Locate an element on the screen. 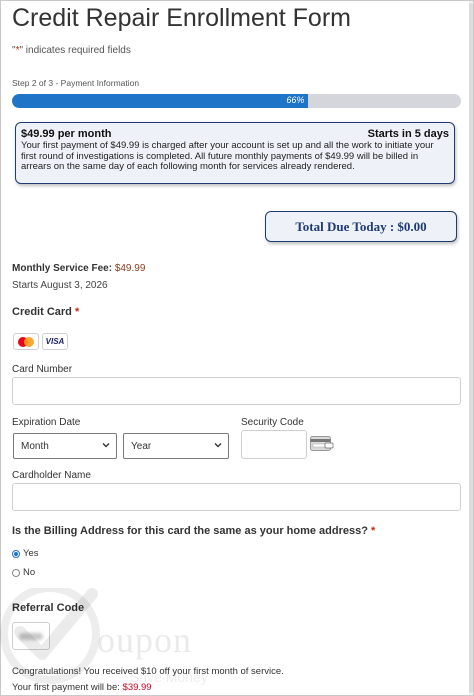 Image resolution: width=474 pixels, height=696 pixels. credit-card-section-label: Credit Card * is located at coordinates (45, 312).